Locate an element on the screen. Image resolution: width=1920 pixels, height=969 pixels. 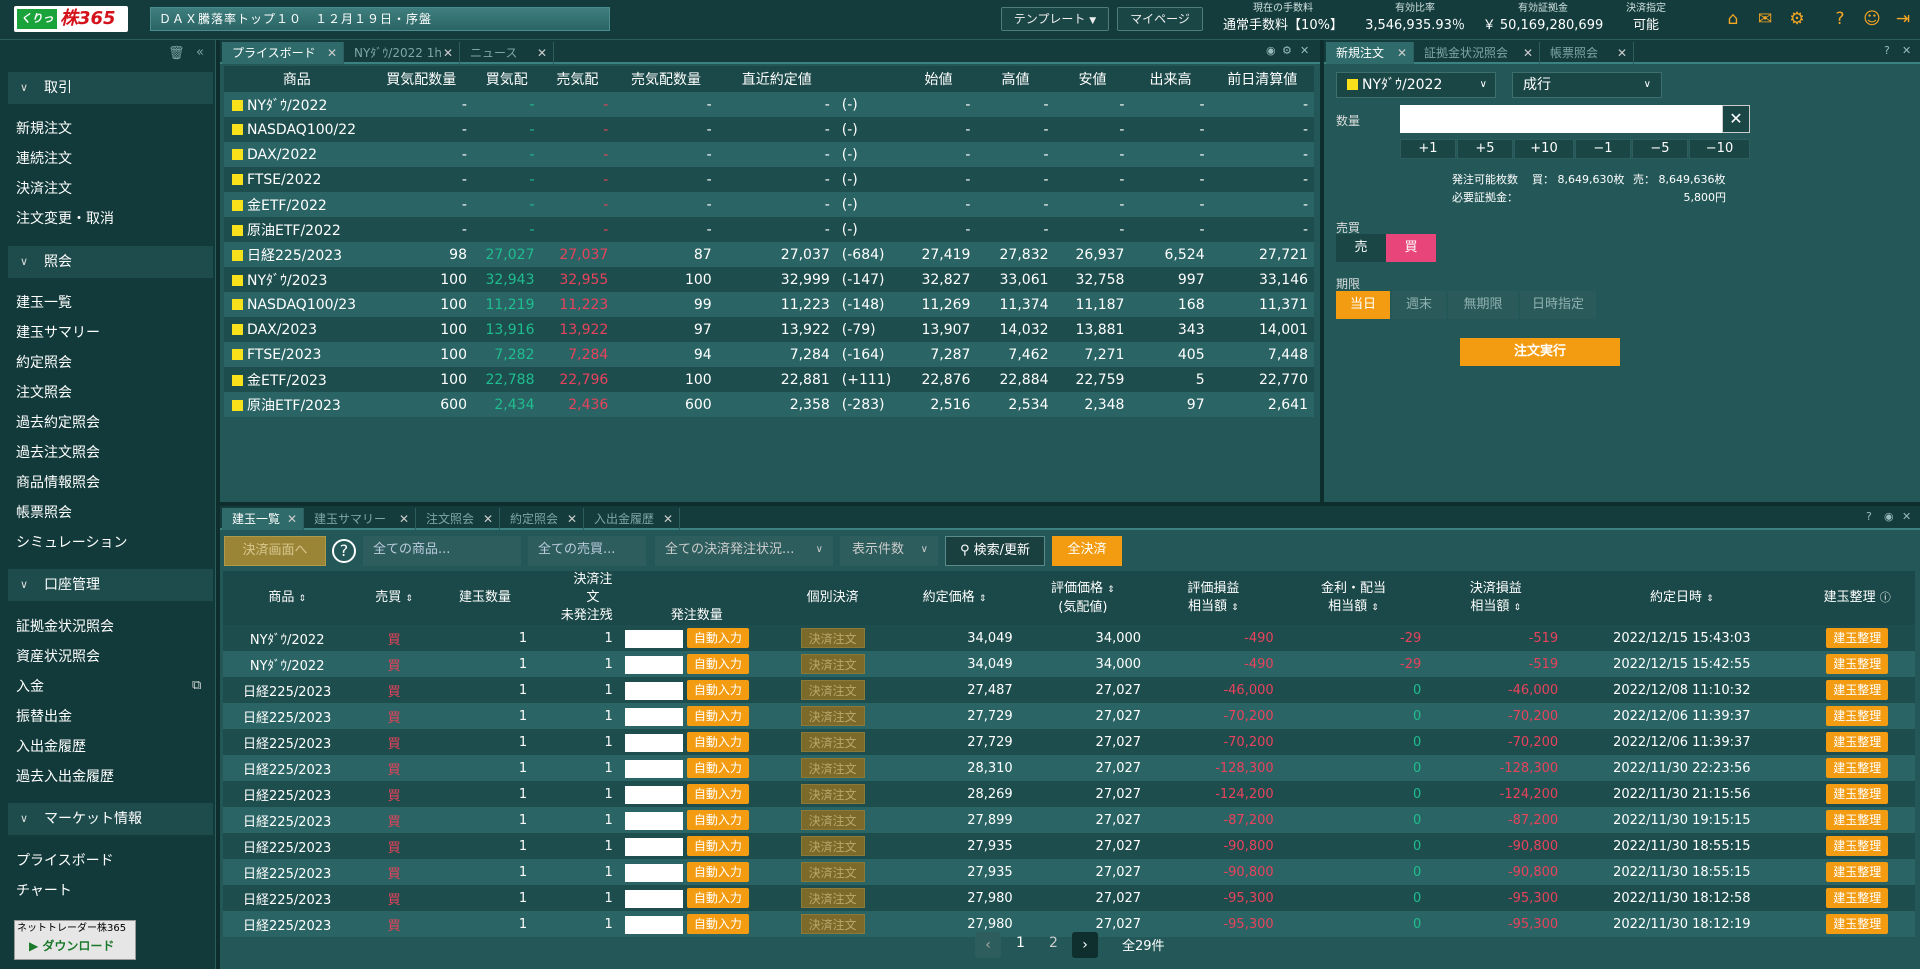
bid-price: 13,916 is located at coordinates (506, 329).